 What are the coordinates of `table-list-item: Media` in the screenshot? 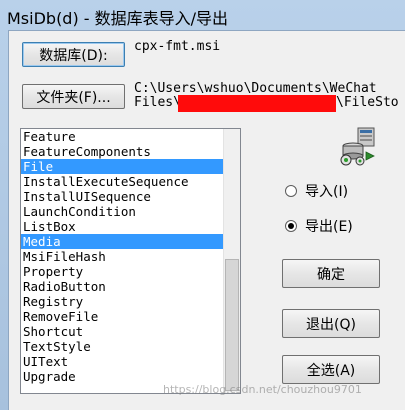 It's located at (123, 241).